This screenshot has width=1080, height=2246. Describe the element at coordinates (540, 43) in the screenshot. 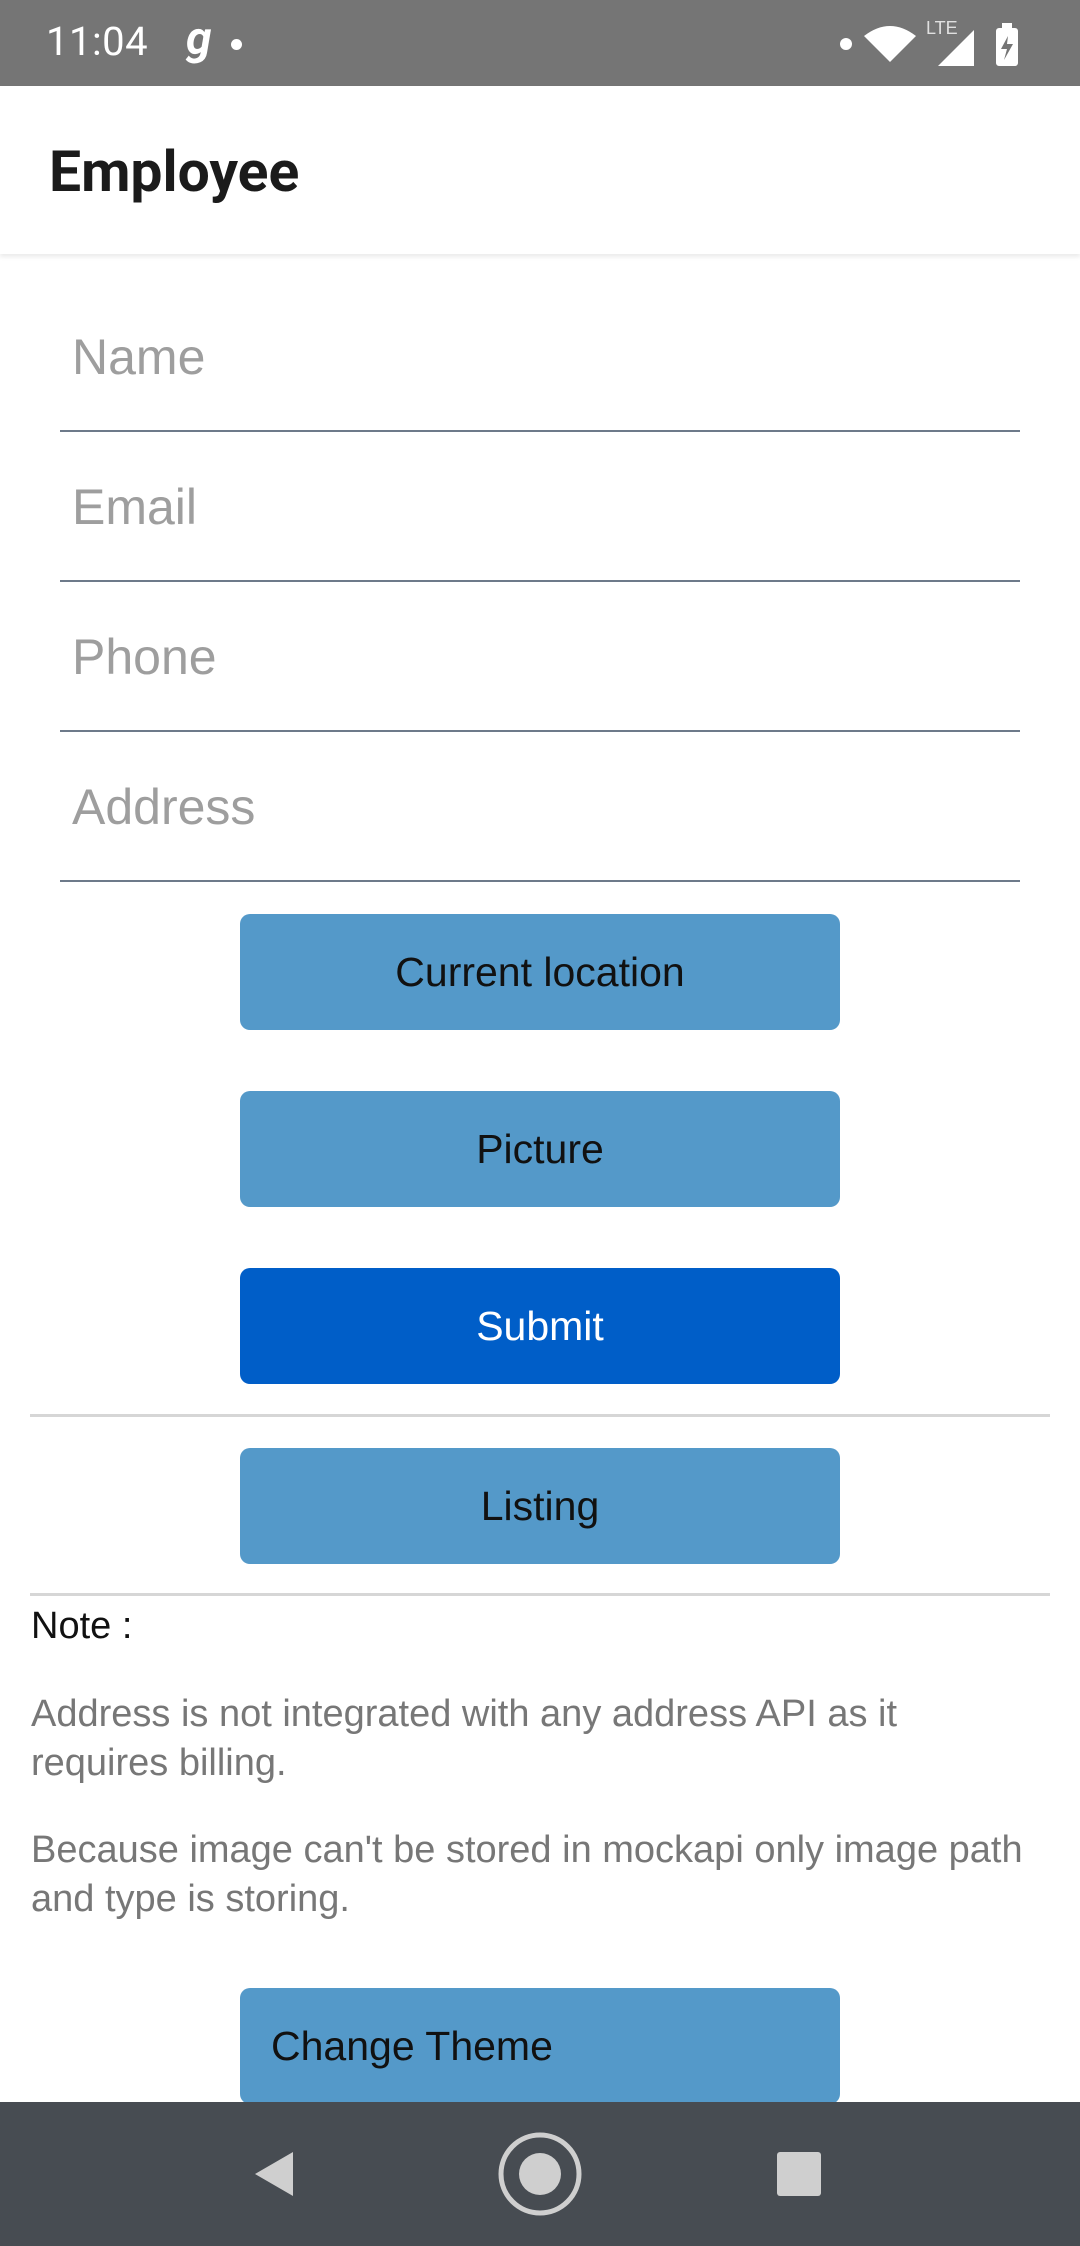

I see `status-bar: 11:04 g LTE` at that location.